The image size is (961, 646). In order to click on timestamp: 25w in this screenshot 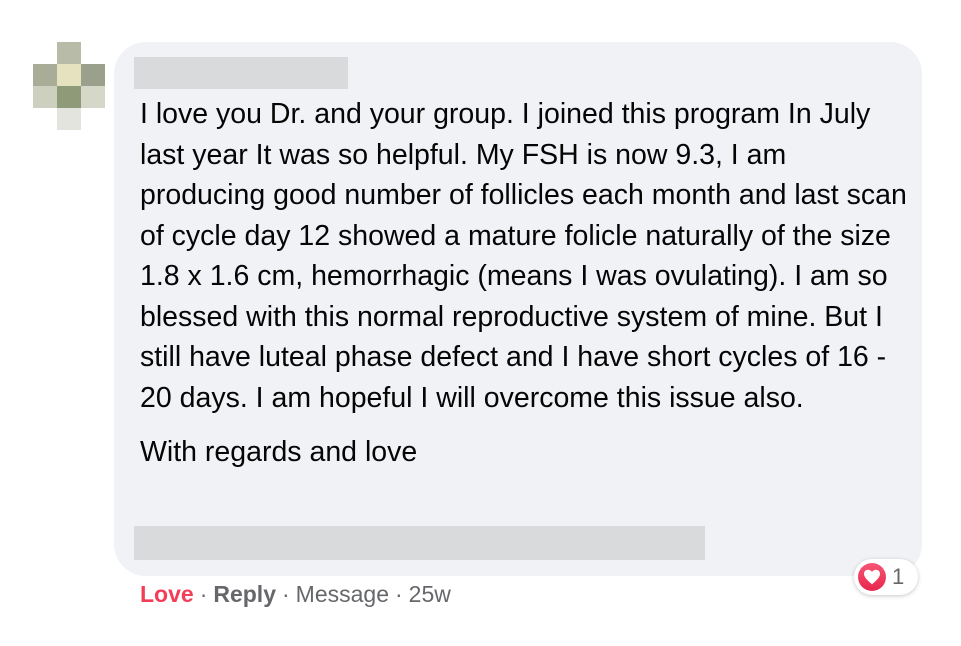, I will do `click(430, 594)`.